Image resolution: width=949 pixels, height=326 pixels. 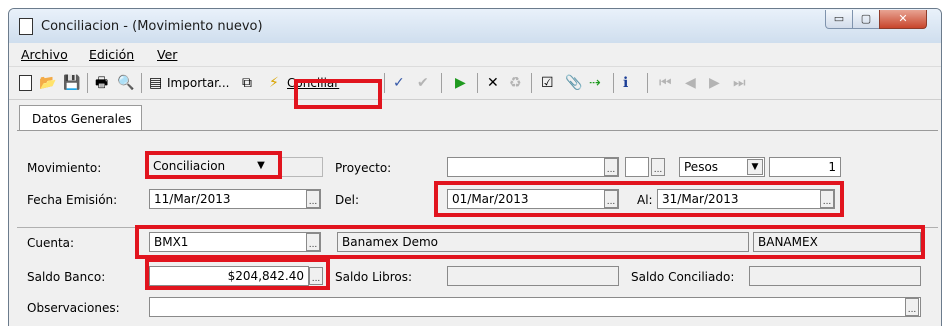 What do you see at coordinates (66, 277) in the screenshot?
I see `saldo-banco-label: Saldo Banco:` at bounding box center [66, 277].